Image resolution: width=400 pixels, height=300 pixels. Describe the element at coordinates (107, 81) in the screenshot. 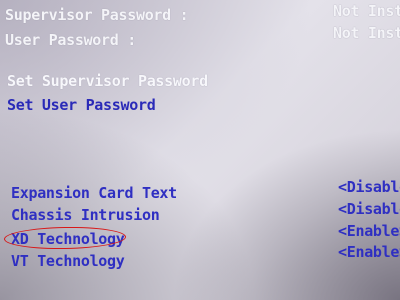

I see `set-supervisor-password-item: Set Supervisor Password` at that location.